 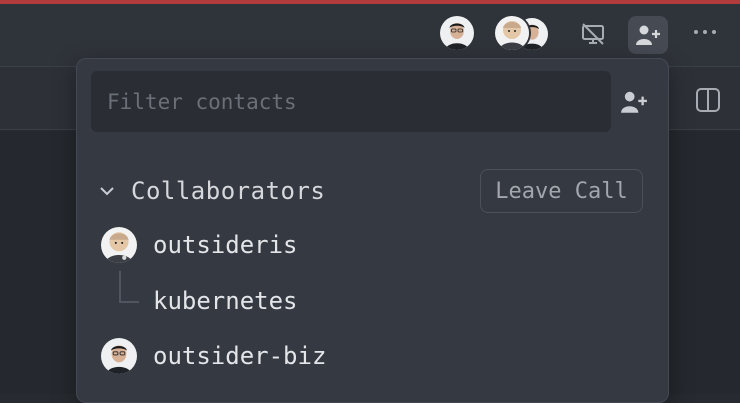 I want to click on section-title: Collaborators, so click(x=228, y=191).